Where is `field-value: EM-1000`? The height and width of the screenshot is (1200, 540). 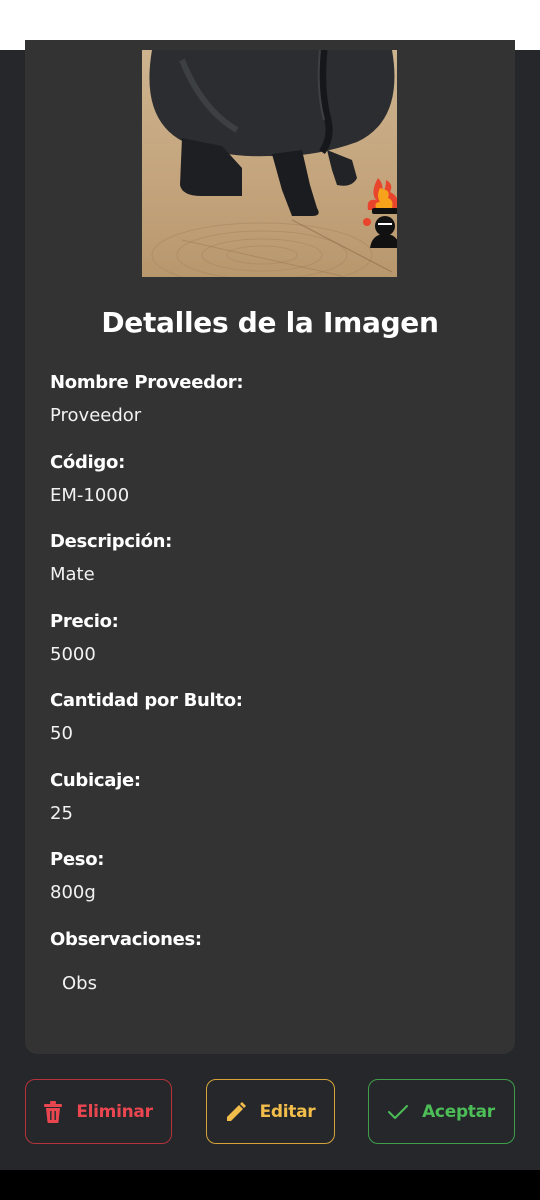 field-value: EM-1000 is located at coordinates (90, 495).